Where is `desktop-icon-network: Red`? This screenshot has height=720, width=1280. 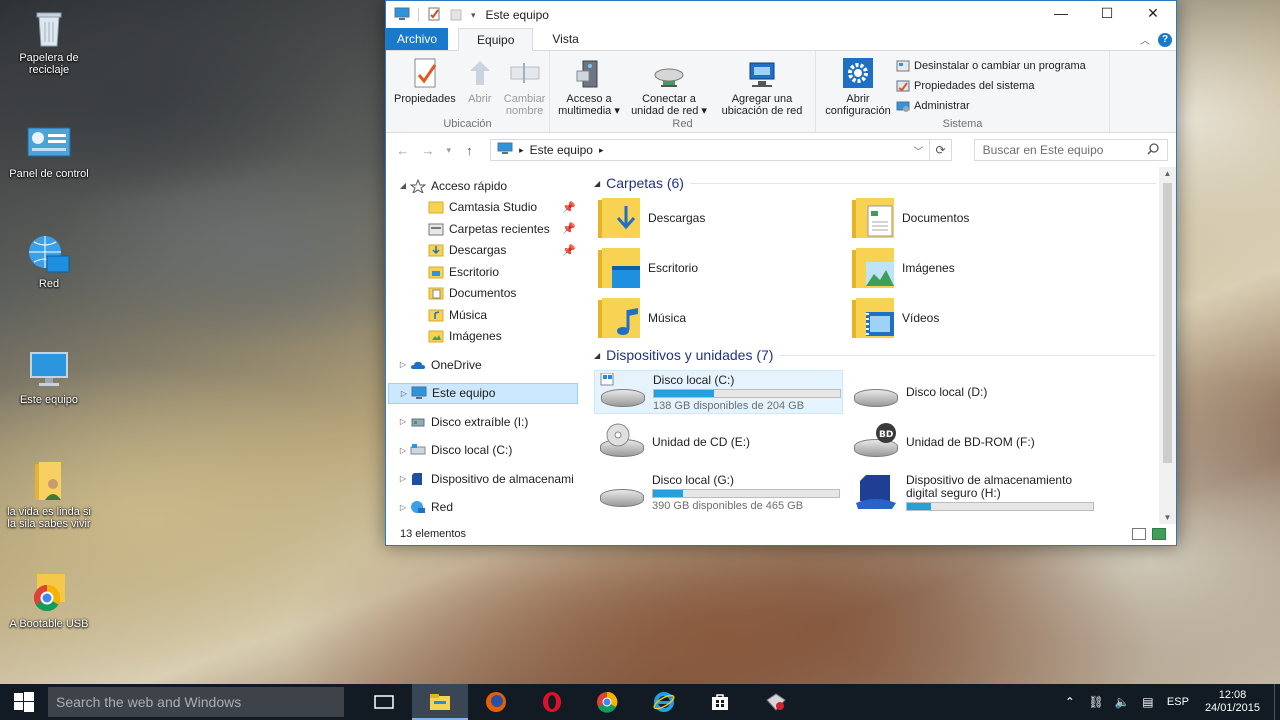
desktop-icon-network: Red is located at coordinates (49, 262).